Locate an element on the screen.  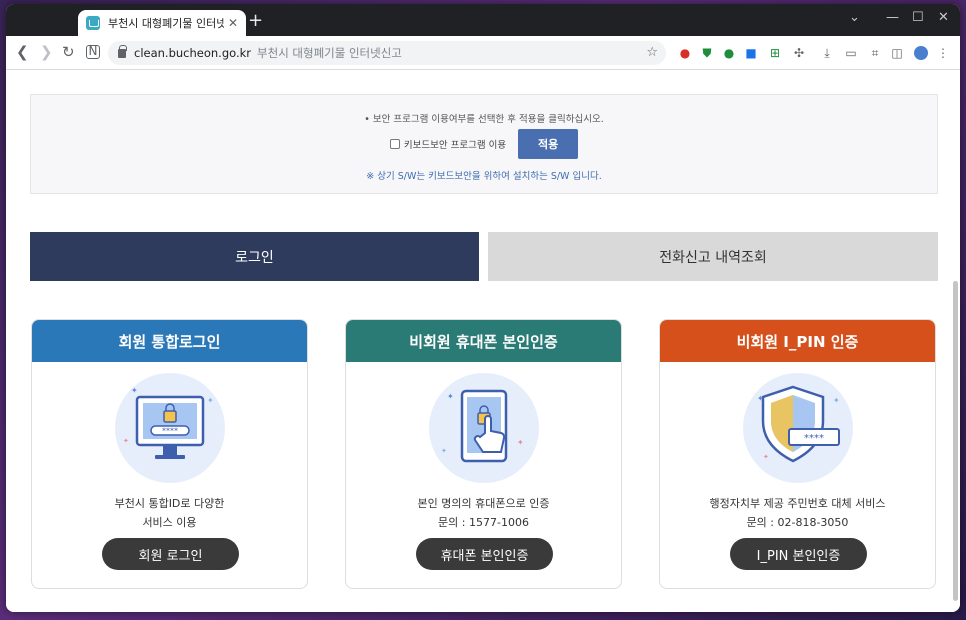
page-scrollbar is located at coordinates (955, 441).